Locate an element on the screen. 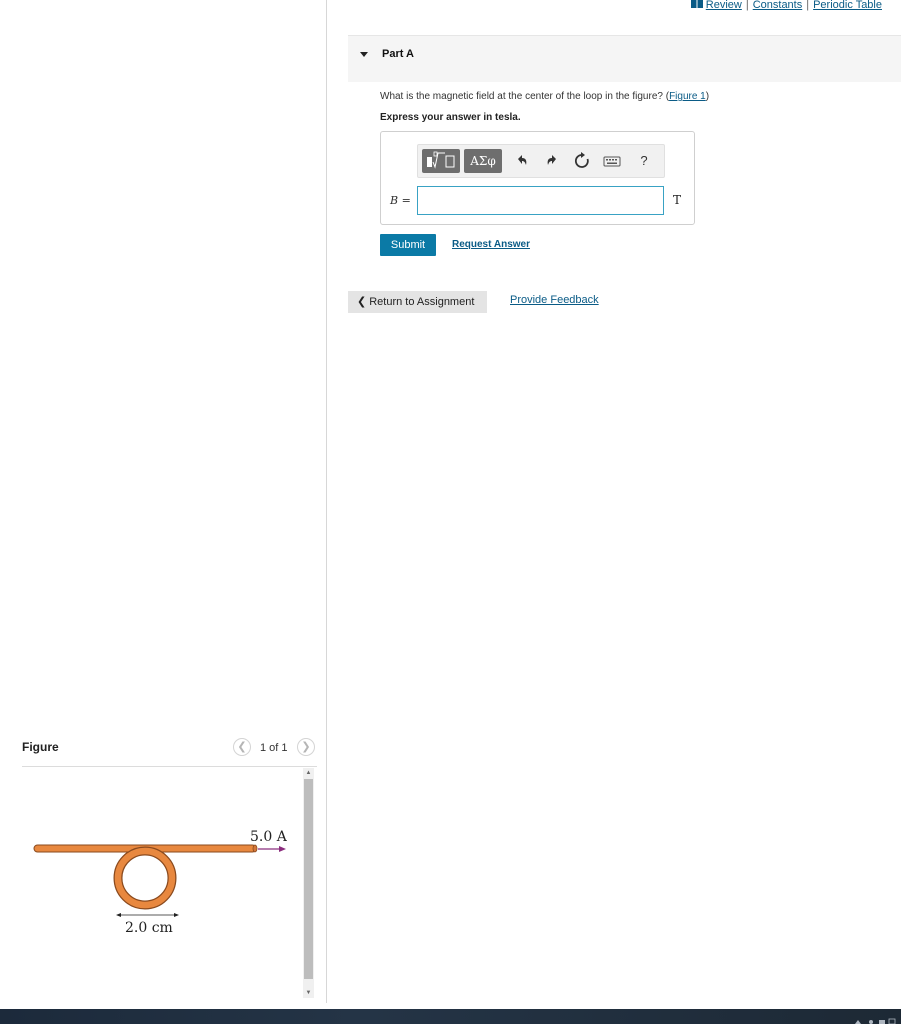  top-links: Review | Constants | Periodic Table is located at coordinates (786, 5).